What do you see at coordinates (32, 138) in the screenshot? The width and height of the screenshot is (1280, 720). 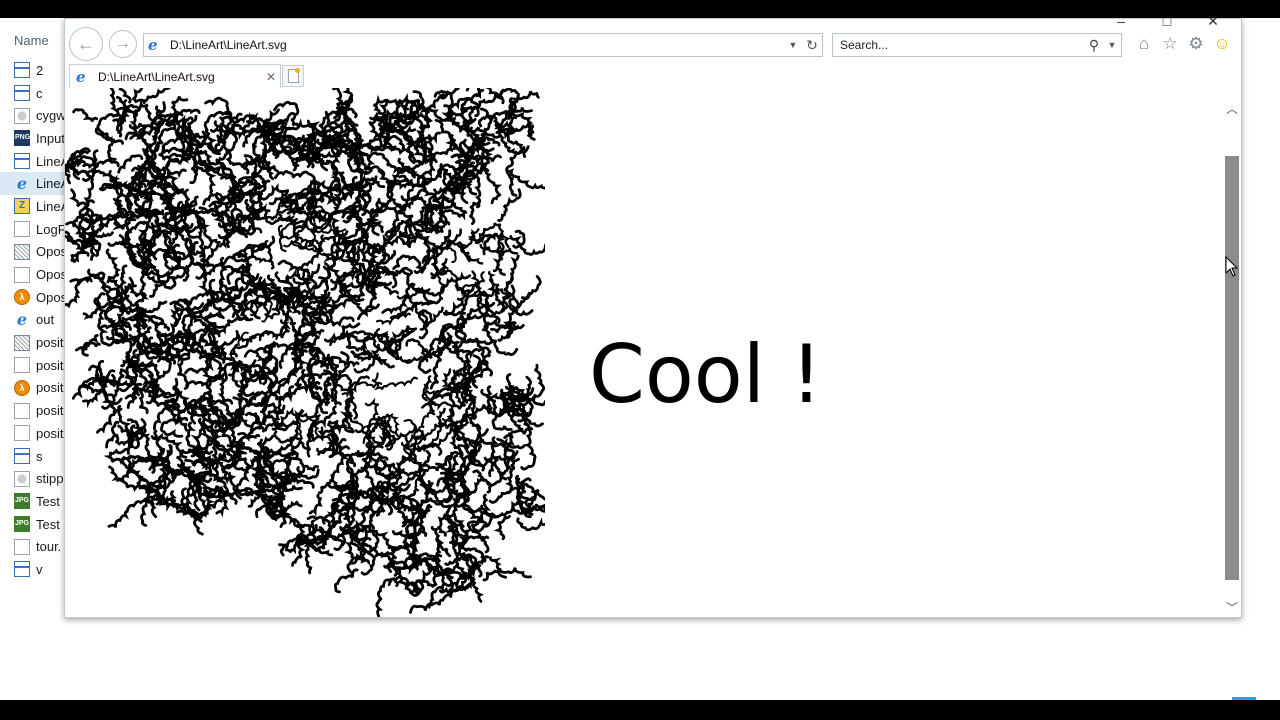 I see `file-row: PNG Input` at bounding box center [32, 138].